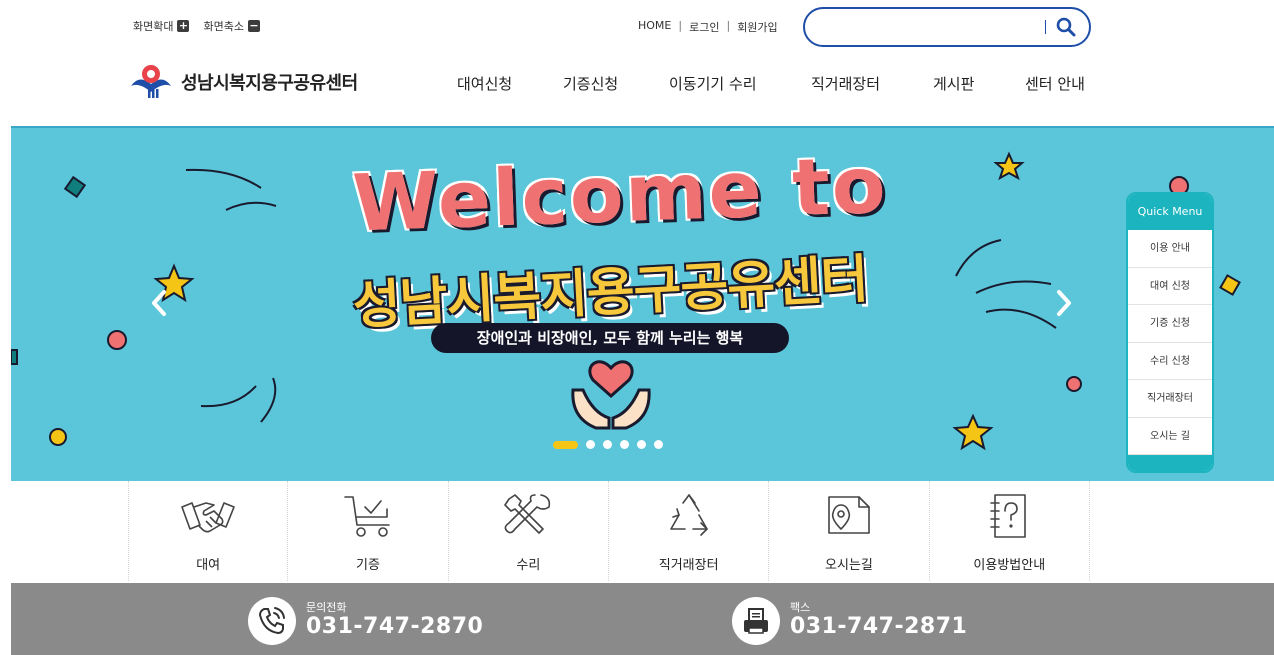 Image resolution: width=1274 pixels, height=655 pixels. I want to click on service-label: 대여, so click(208, 565).